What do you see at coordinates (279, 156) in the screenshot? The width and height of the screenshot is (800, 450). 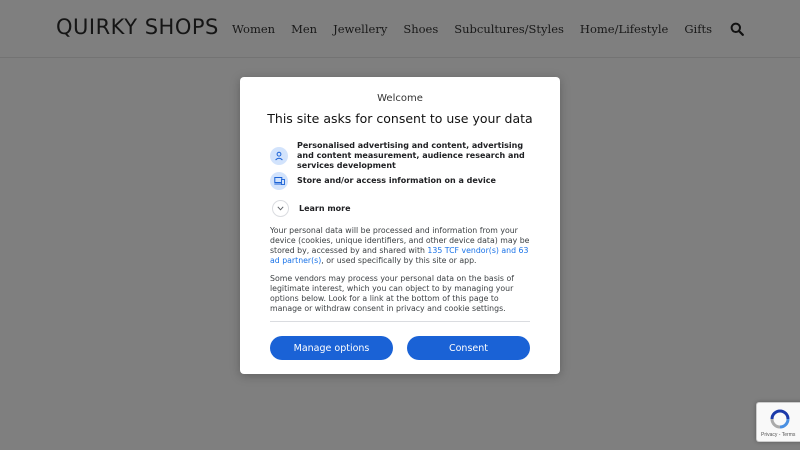 I see `person-icon` at bounding box center [279, 156].